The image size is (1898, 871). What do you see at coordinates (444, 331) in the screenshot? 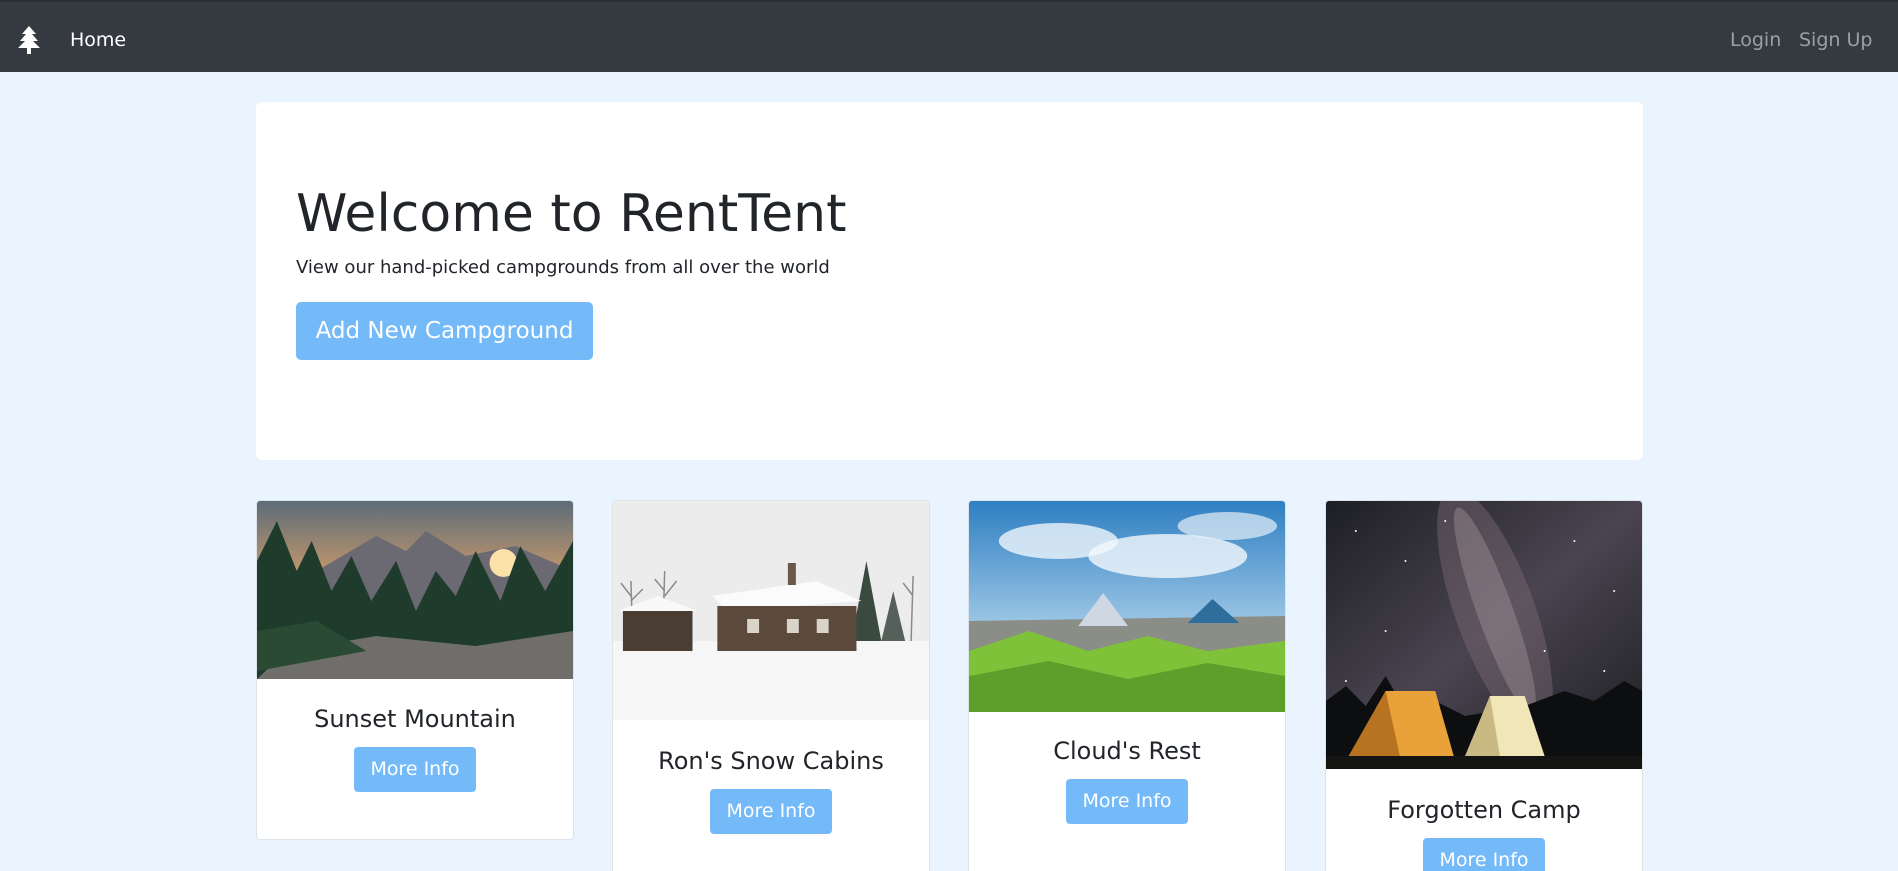
I see `add-campground-button: Add New Campground` at bounding box center [444, 331].